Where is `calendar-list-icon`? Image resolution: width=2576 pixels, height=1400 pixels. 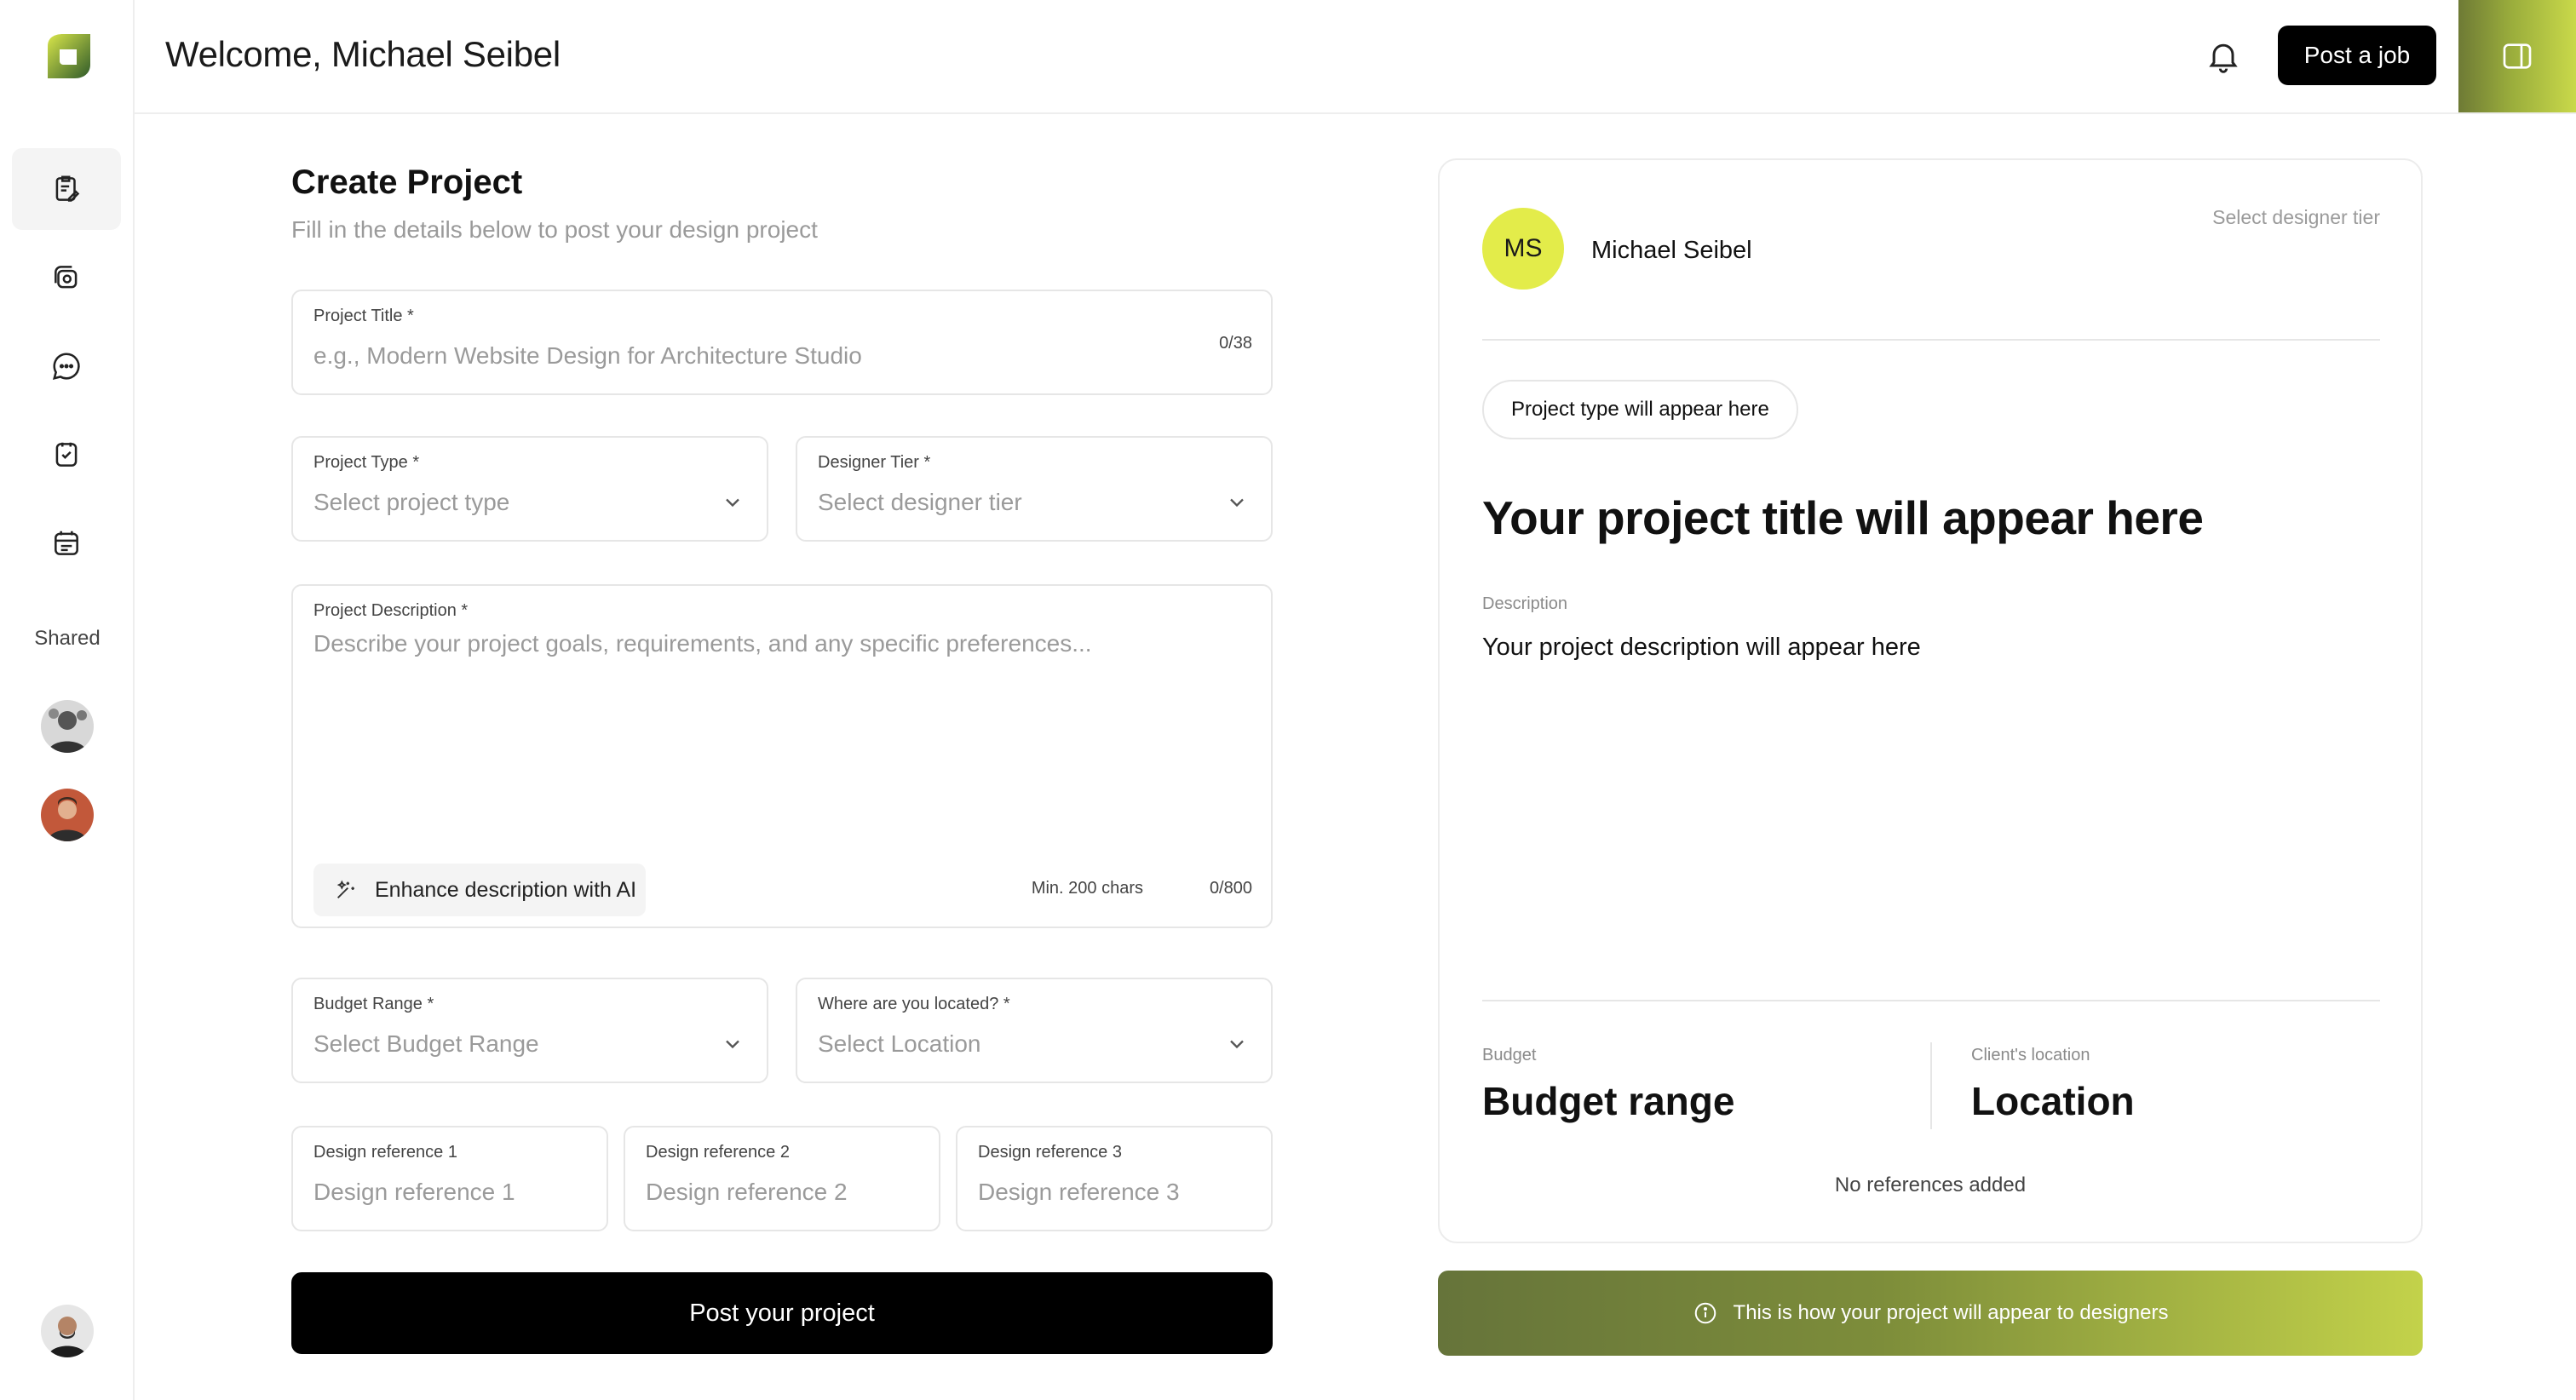
calendar-list-icon is located at coordinates (67, 543).